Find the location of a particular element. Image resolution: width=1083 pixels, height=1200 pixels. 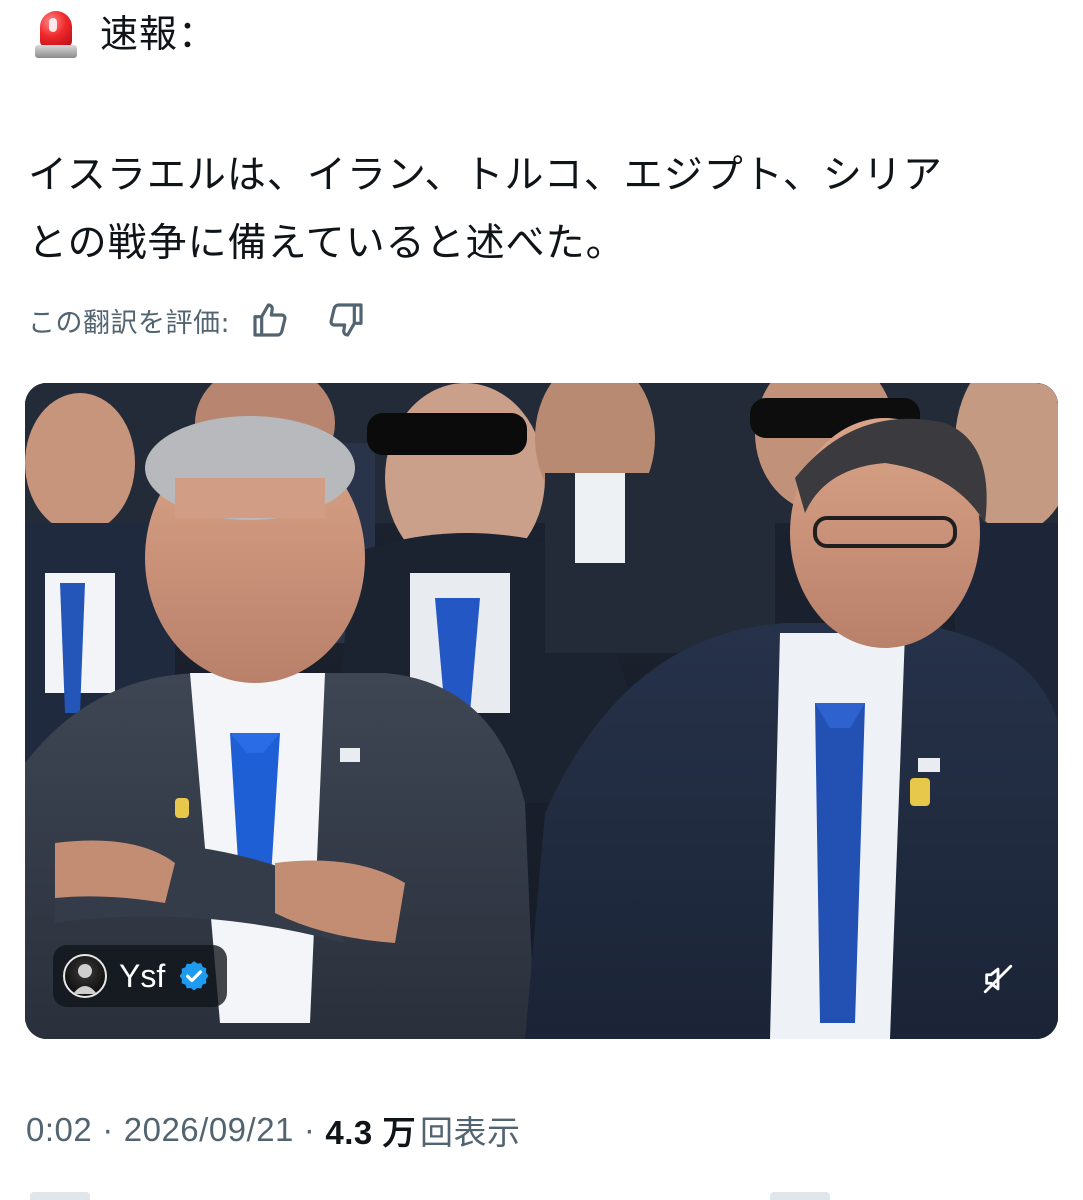

post-meta: 0:02 · 2026/09/21 · 4.3 万 回表示 is located at coordinates (273, 1130).